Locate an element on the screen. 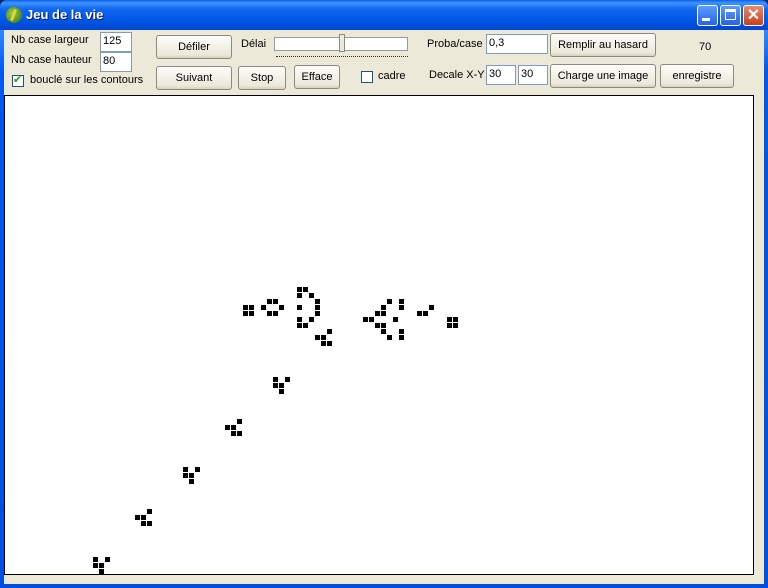 This screenshot has width=768, height=588. save-button: enregistre is located at coordinates (697, 76).